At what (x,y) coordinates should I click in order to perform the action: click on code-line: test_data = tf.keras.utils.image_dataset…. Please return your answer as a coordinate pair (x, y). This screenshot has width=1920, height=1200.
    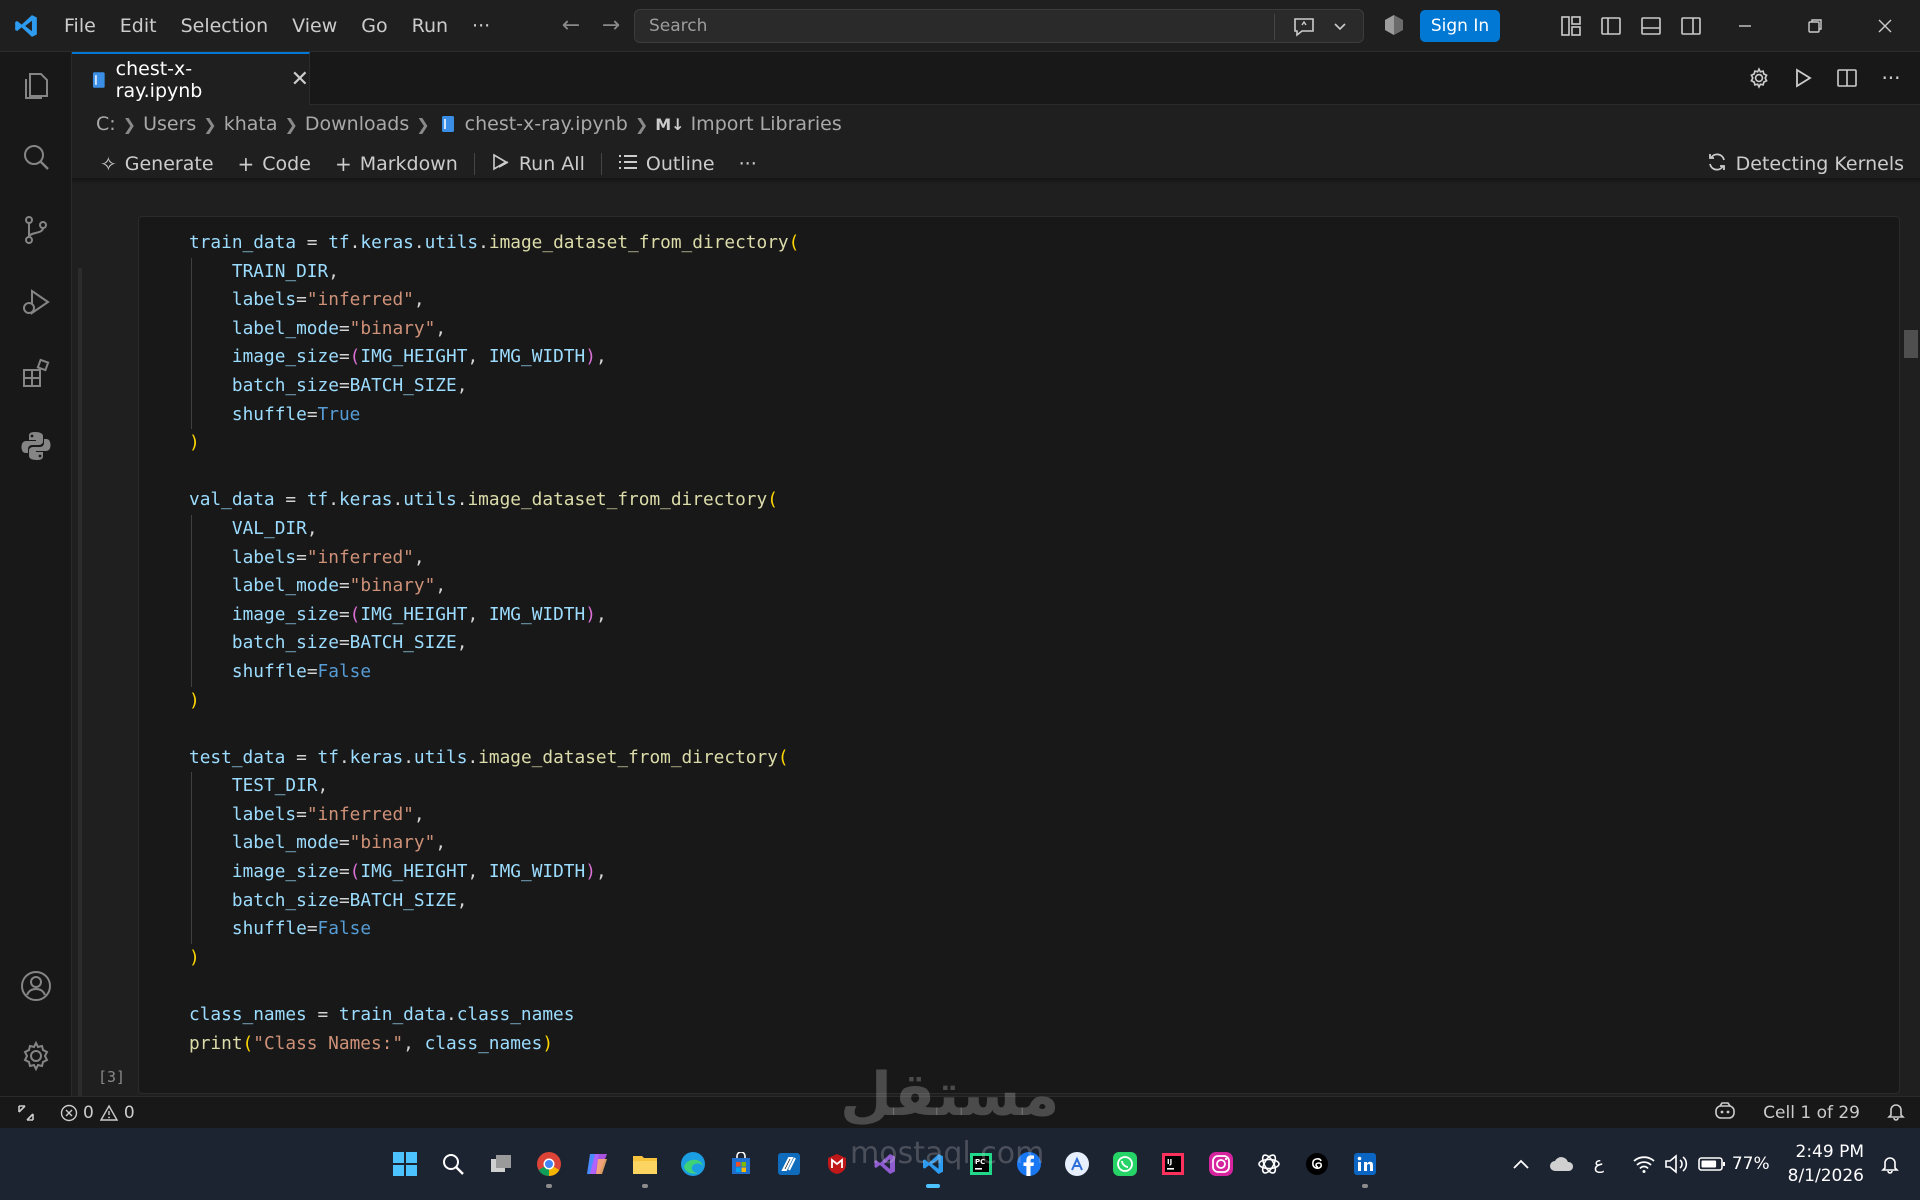
    Looking at the image, I should click on (494, 758).